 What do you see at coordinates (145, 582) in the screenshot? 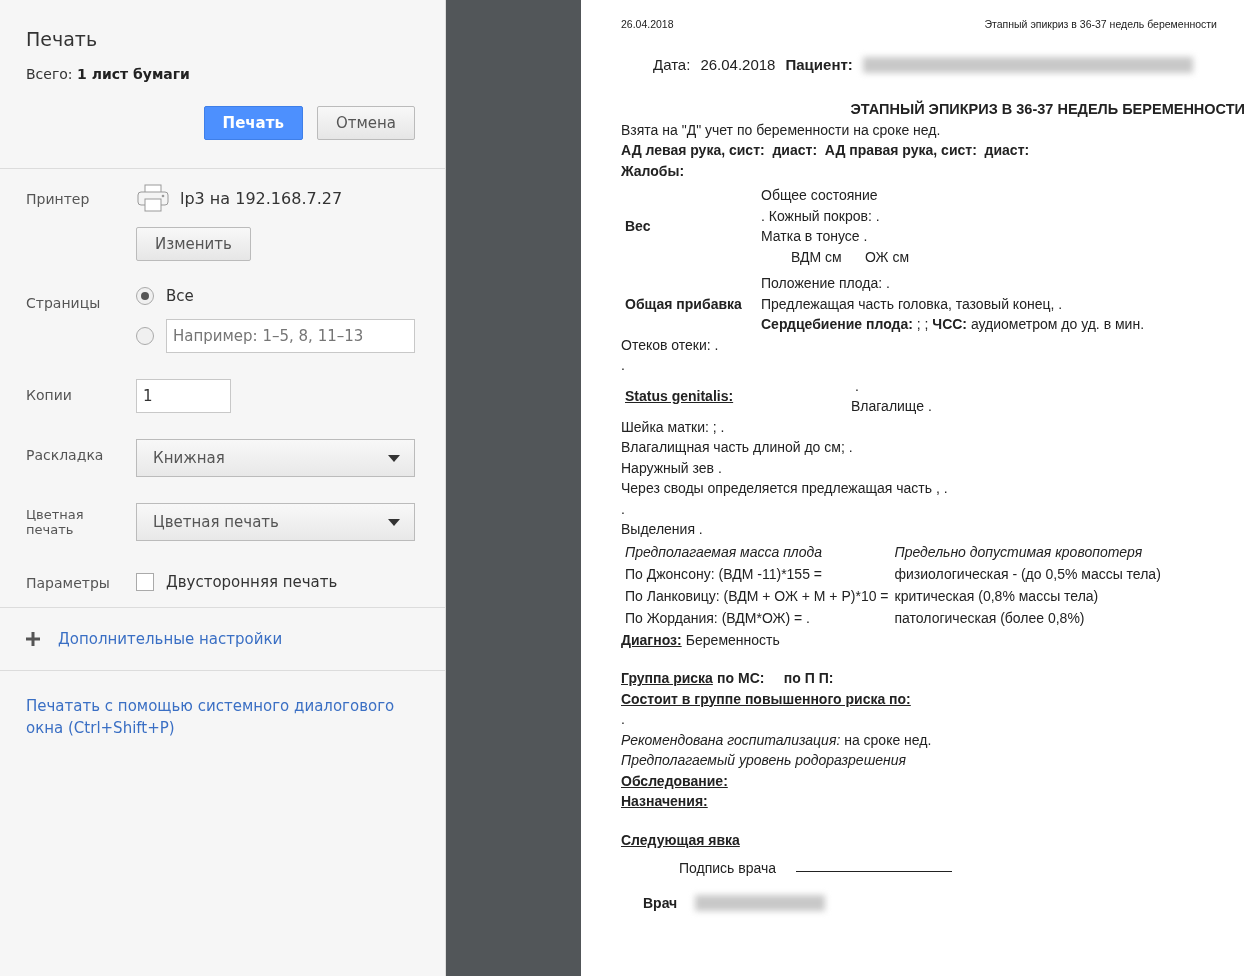
I see `checkbox` at bounding box center [145, 582].